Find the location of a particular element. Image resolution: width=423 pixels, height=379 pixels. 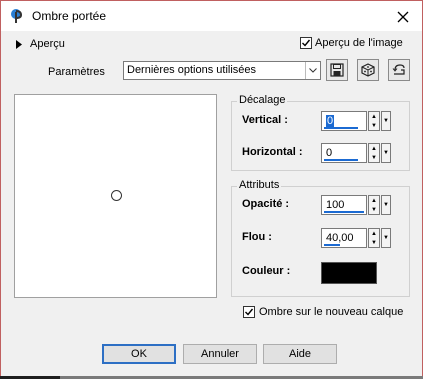

window-title: Ombre portée is located at coordinates (69, 16).